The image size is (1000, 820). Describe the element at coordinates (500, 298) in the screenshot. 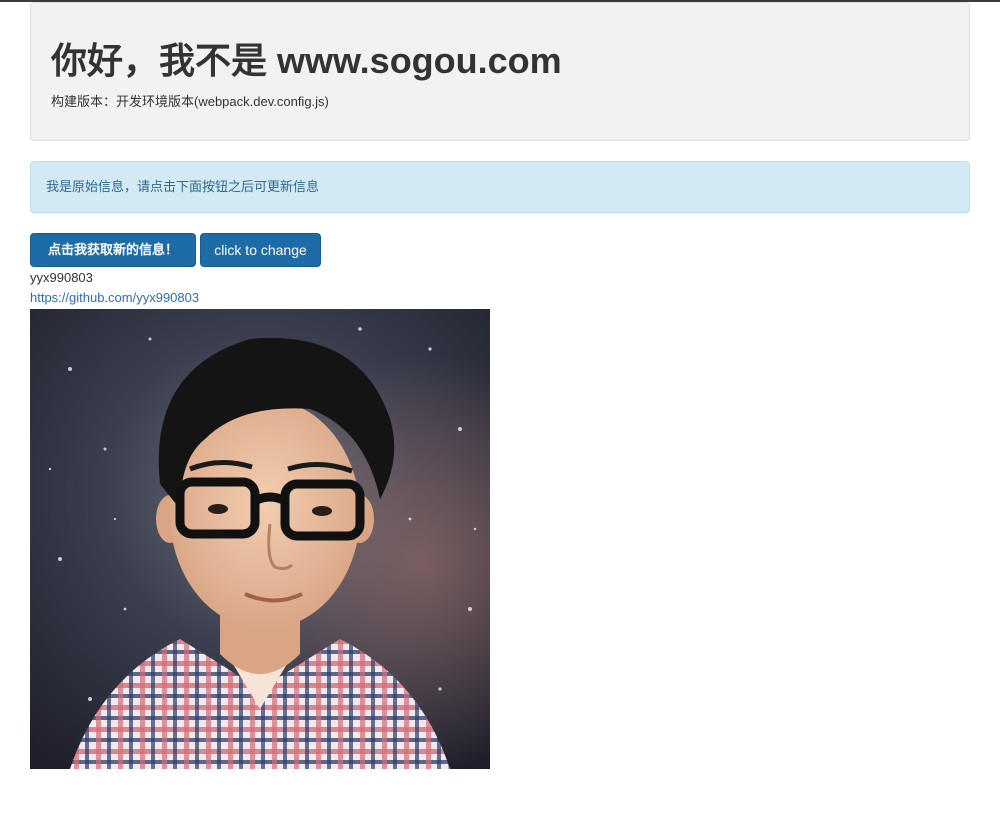

I see `user-github-link: https://github.com/yyx990803` at that location.